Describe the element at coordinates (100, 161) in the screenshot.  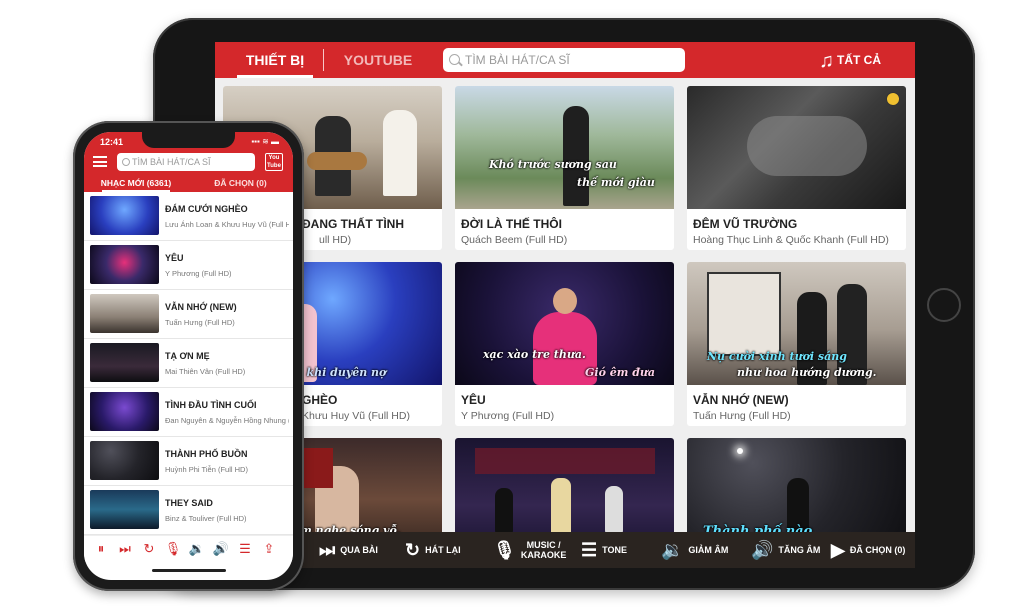
I see `hamburger-menu-icon` at that location.